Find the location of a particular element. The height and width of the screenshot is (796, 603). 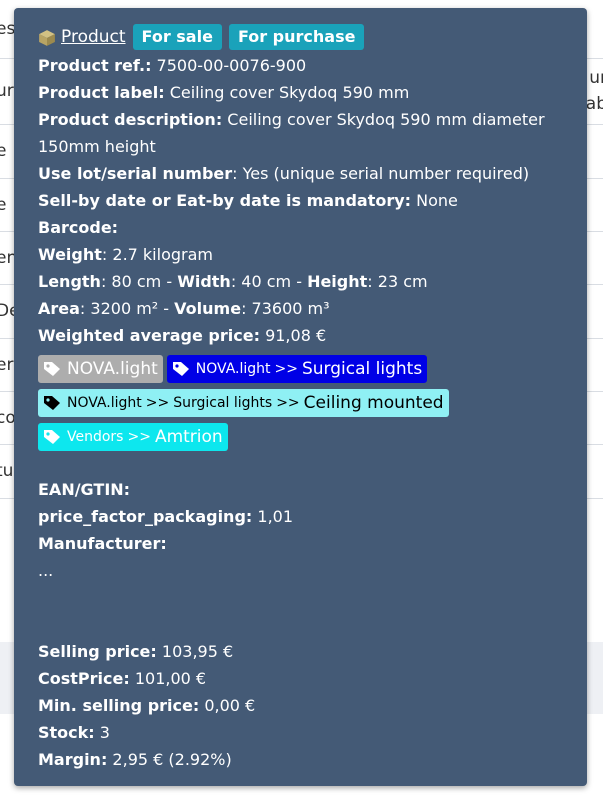

manufacturer-label: Manufacturer: is located at coordinates (102, 543).